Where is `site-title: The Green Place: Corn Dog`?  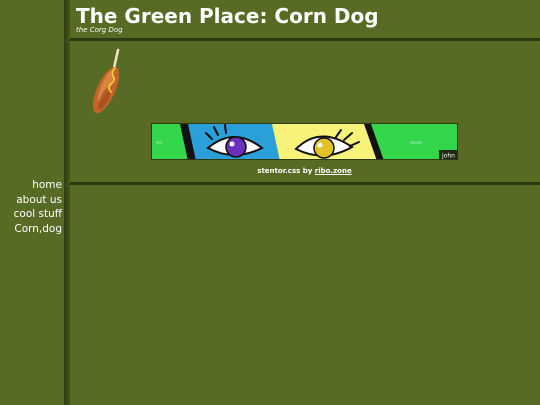
site-title: The Green Place: Corn Dog is located at coordinates (227, 16).